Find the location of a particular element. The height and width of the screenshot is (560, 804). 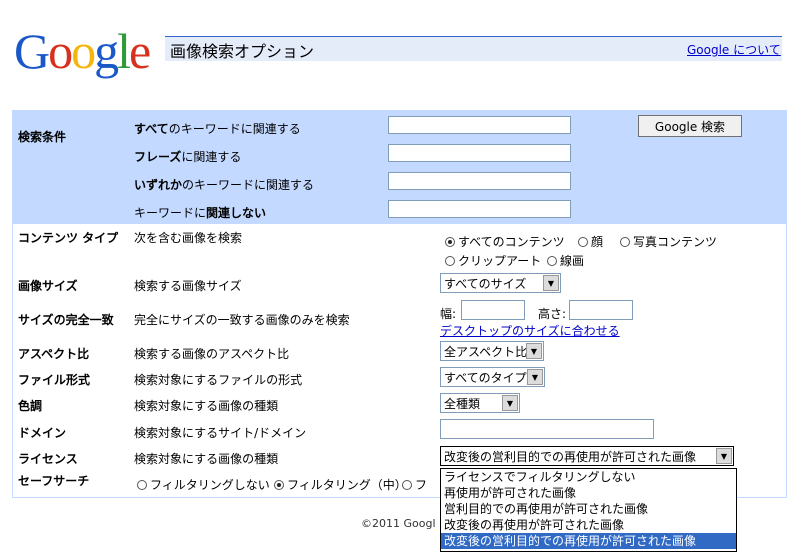

google-logo: Google is located at coordinates (82, 51).